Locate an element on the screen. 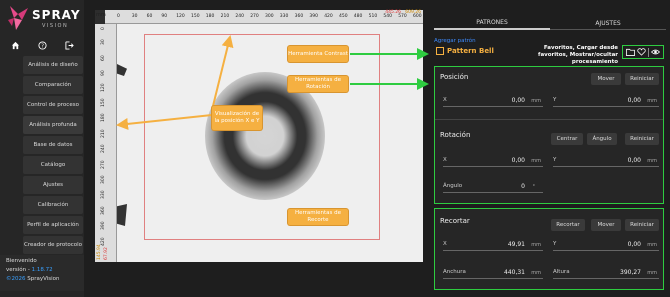 Image resolution: width=670 pixels, height=297 pixels. ruler-y-tick: 150 is located at coordinates (103, 102).